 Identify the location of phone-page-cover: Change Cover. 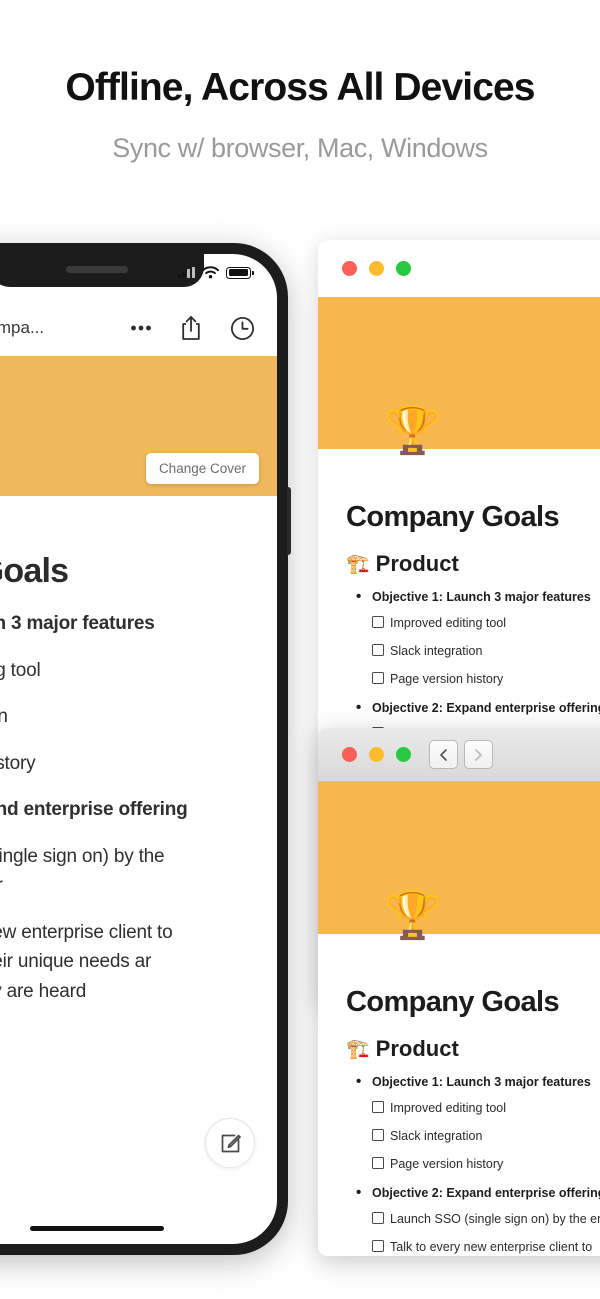
(138, 426).